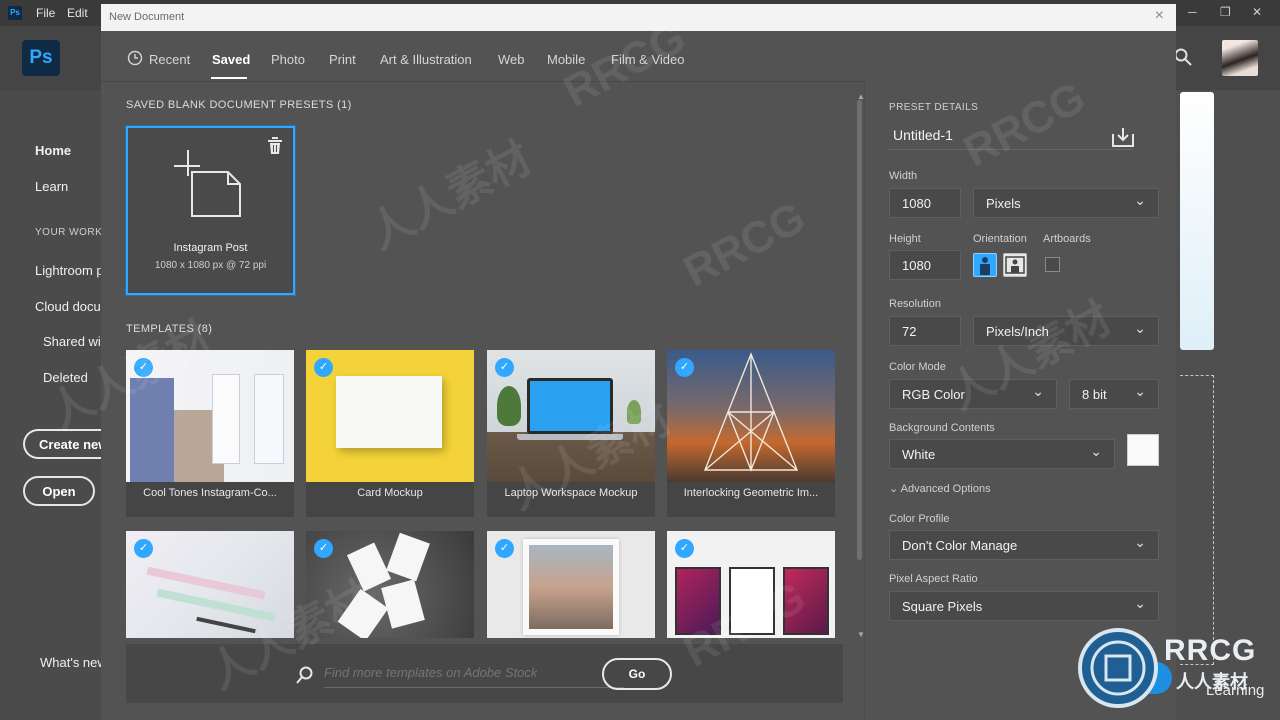 The image size is (1280, 720). Describe the element at coordinates (1114, 394) in the screenshot. I see `bit-depth-dropdown: 8 bit` at that location.